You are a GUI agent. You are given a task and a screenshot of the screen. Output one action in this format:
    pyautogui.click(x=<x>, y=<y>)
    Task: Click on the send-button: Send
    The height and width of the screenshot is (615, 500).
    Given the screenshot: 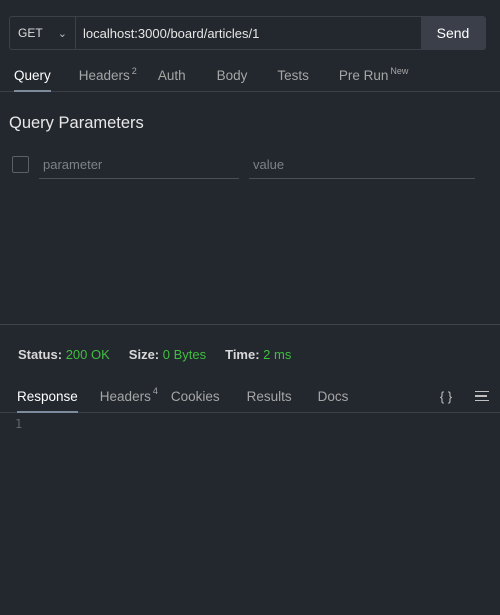 What is the action you would take?
    pyautogui.click(x=453, y=33)
    